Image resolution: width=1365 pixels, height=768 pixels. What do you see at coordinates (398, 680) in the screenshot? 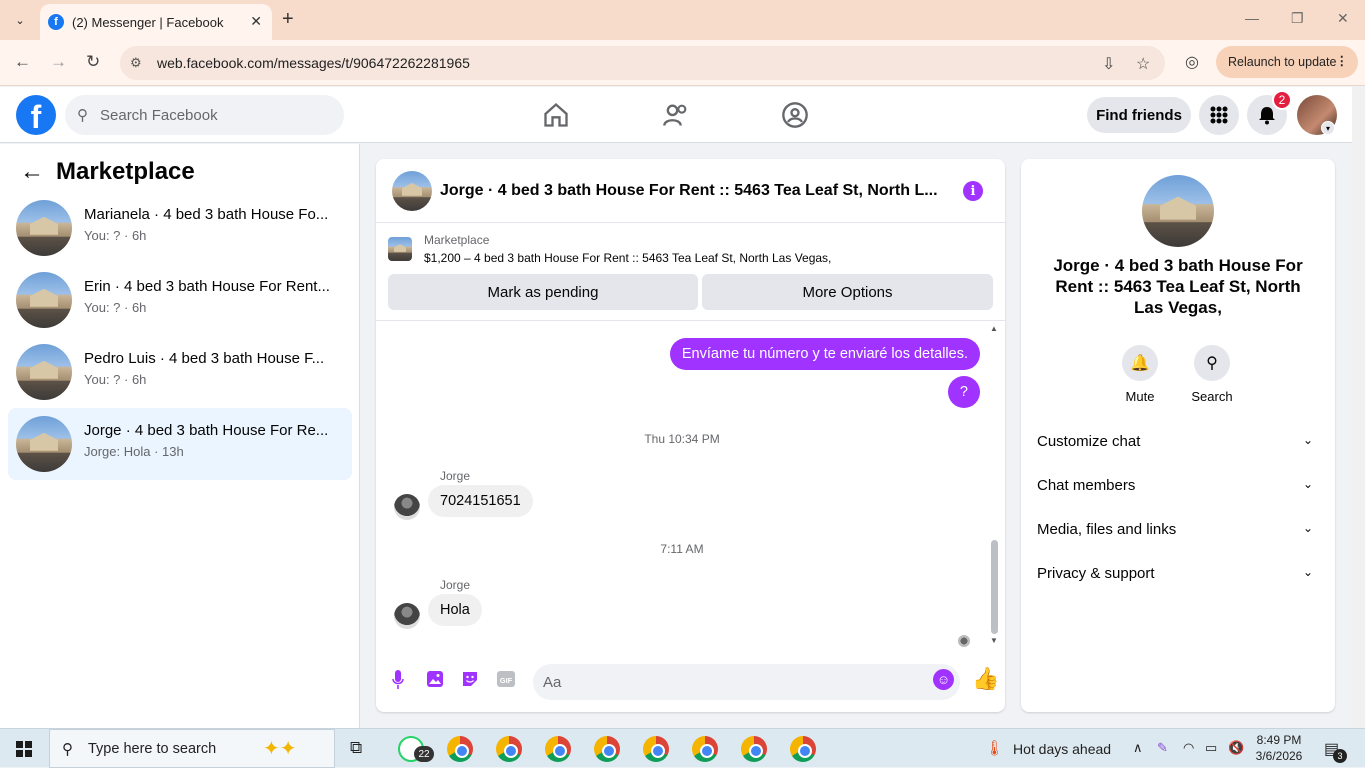
I see `microphone-icon` at bounding box center [398, 680].